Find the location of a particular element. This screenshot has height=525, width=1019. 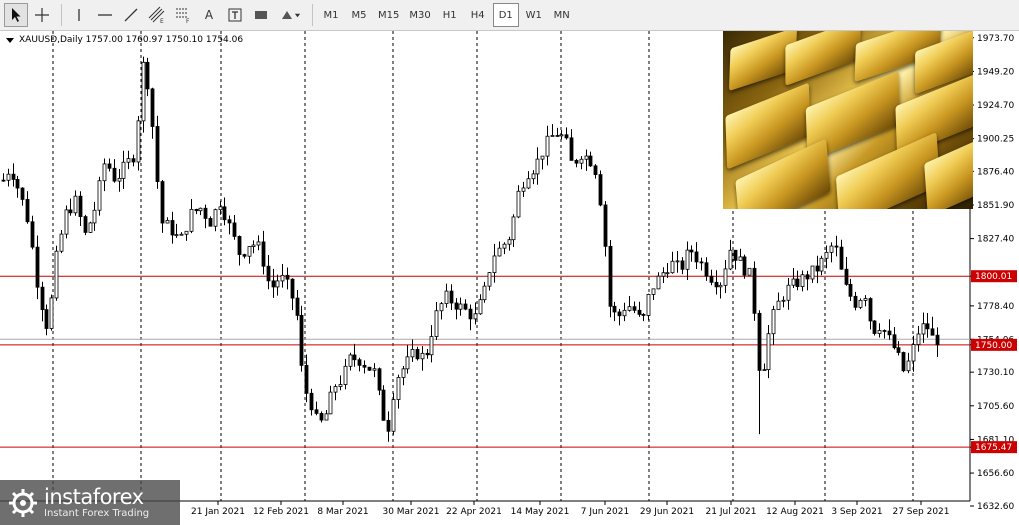

y-tick-label: 1924.70 is located at coordinates (995, 106).